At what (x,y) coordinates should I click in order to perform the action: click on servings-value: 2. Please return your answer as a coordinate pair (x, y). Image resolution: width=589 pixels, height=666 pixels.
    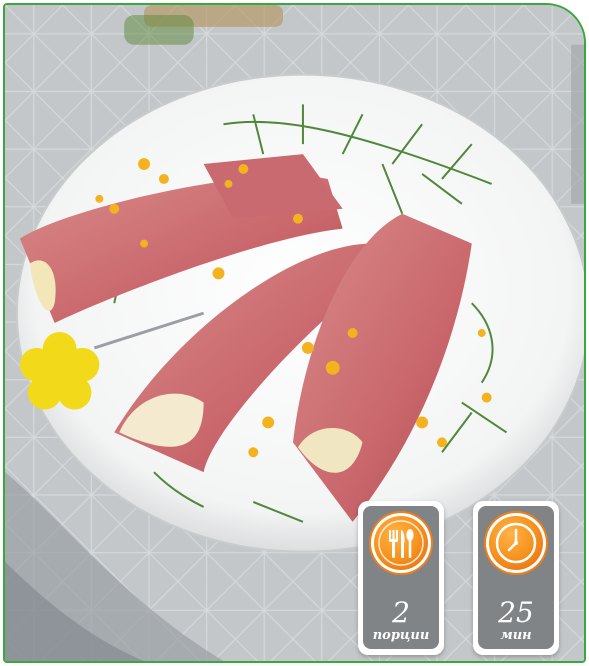
    Looking at the image, I should click on (401, 612).